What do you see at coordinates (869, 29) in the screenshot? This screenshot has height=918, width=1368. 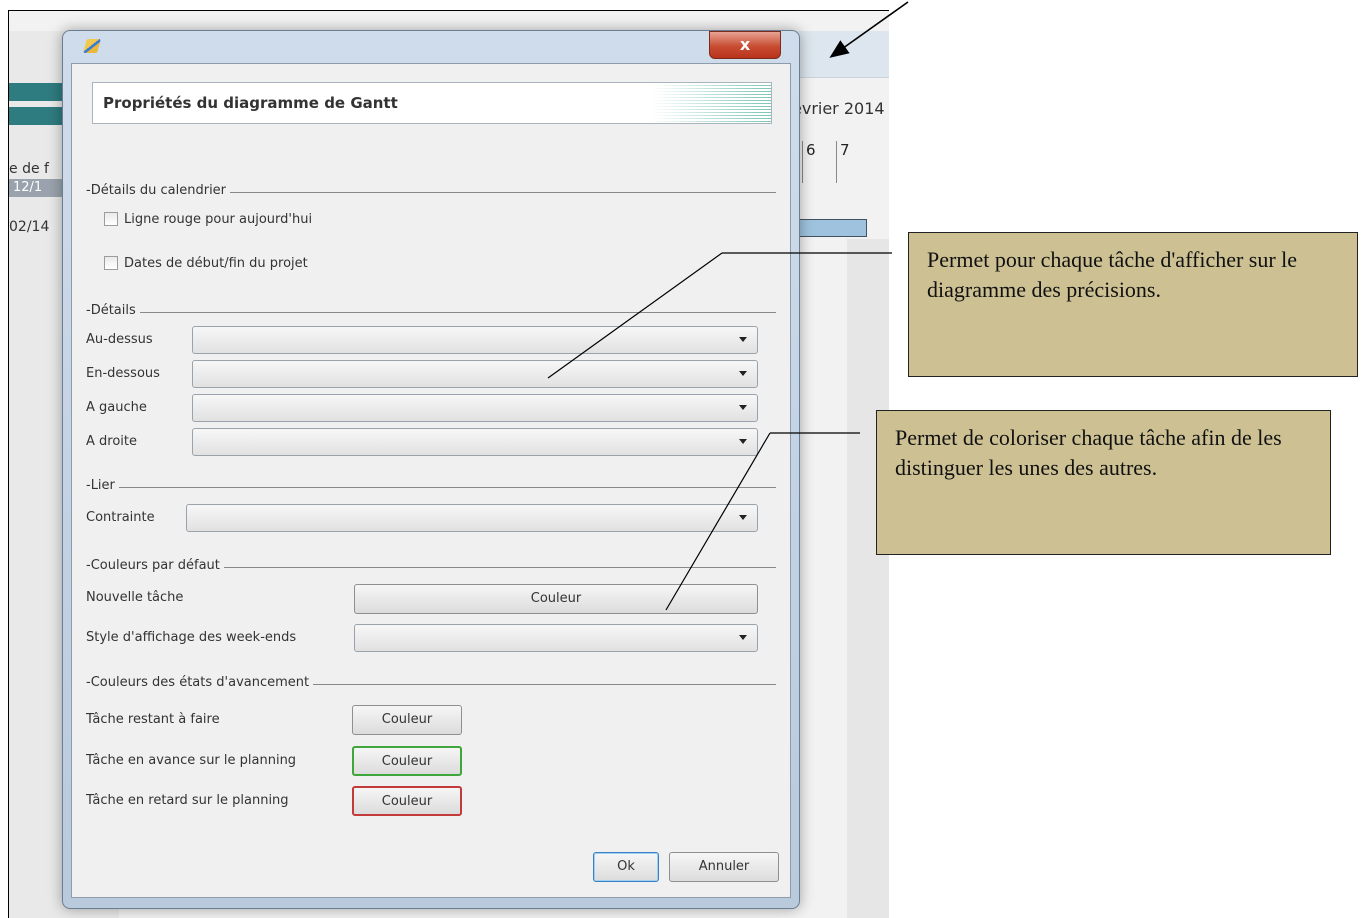 I see `top-arrow` at bounding box center [869, 29].